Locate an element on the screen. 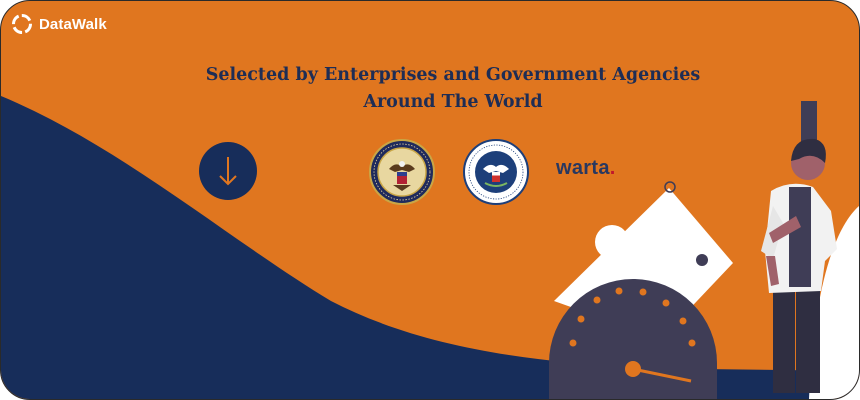 This screenshot has width=860, height=400. scroll-down-button is located at coordinates (228, 171).